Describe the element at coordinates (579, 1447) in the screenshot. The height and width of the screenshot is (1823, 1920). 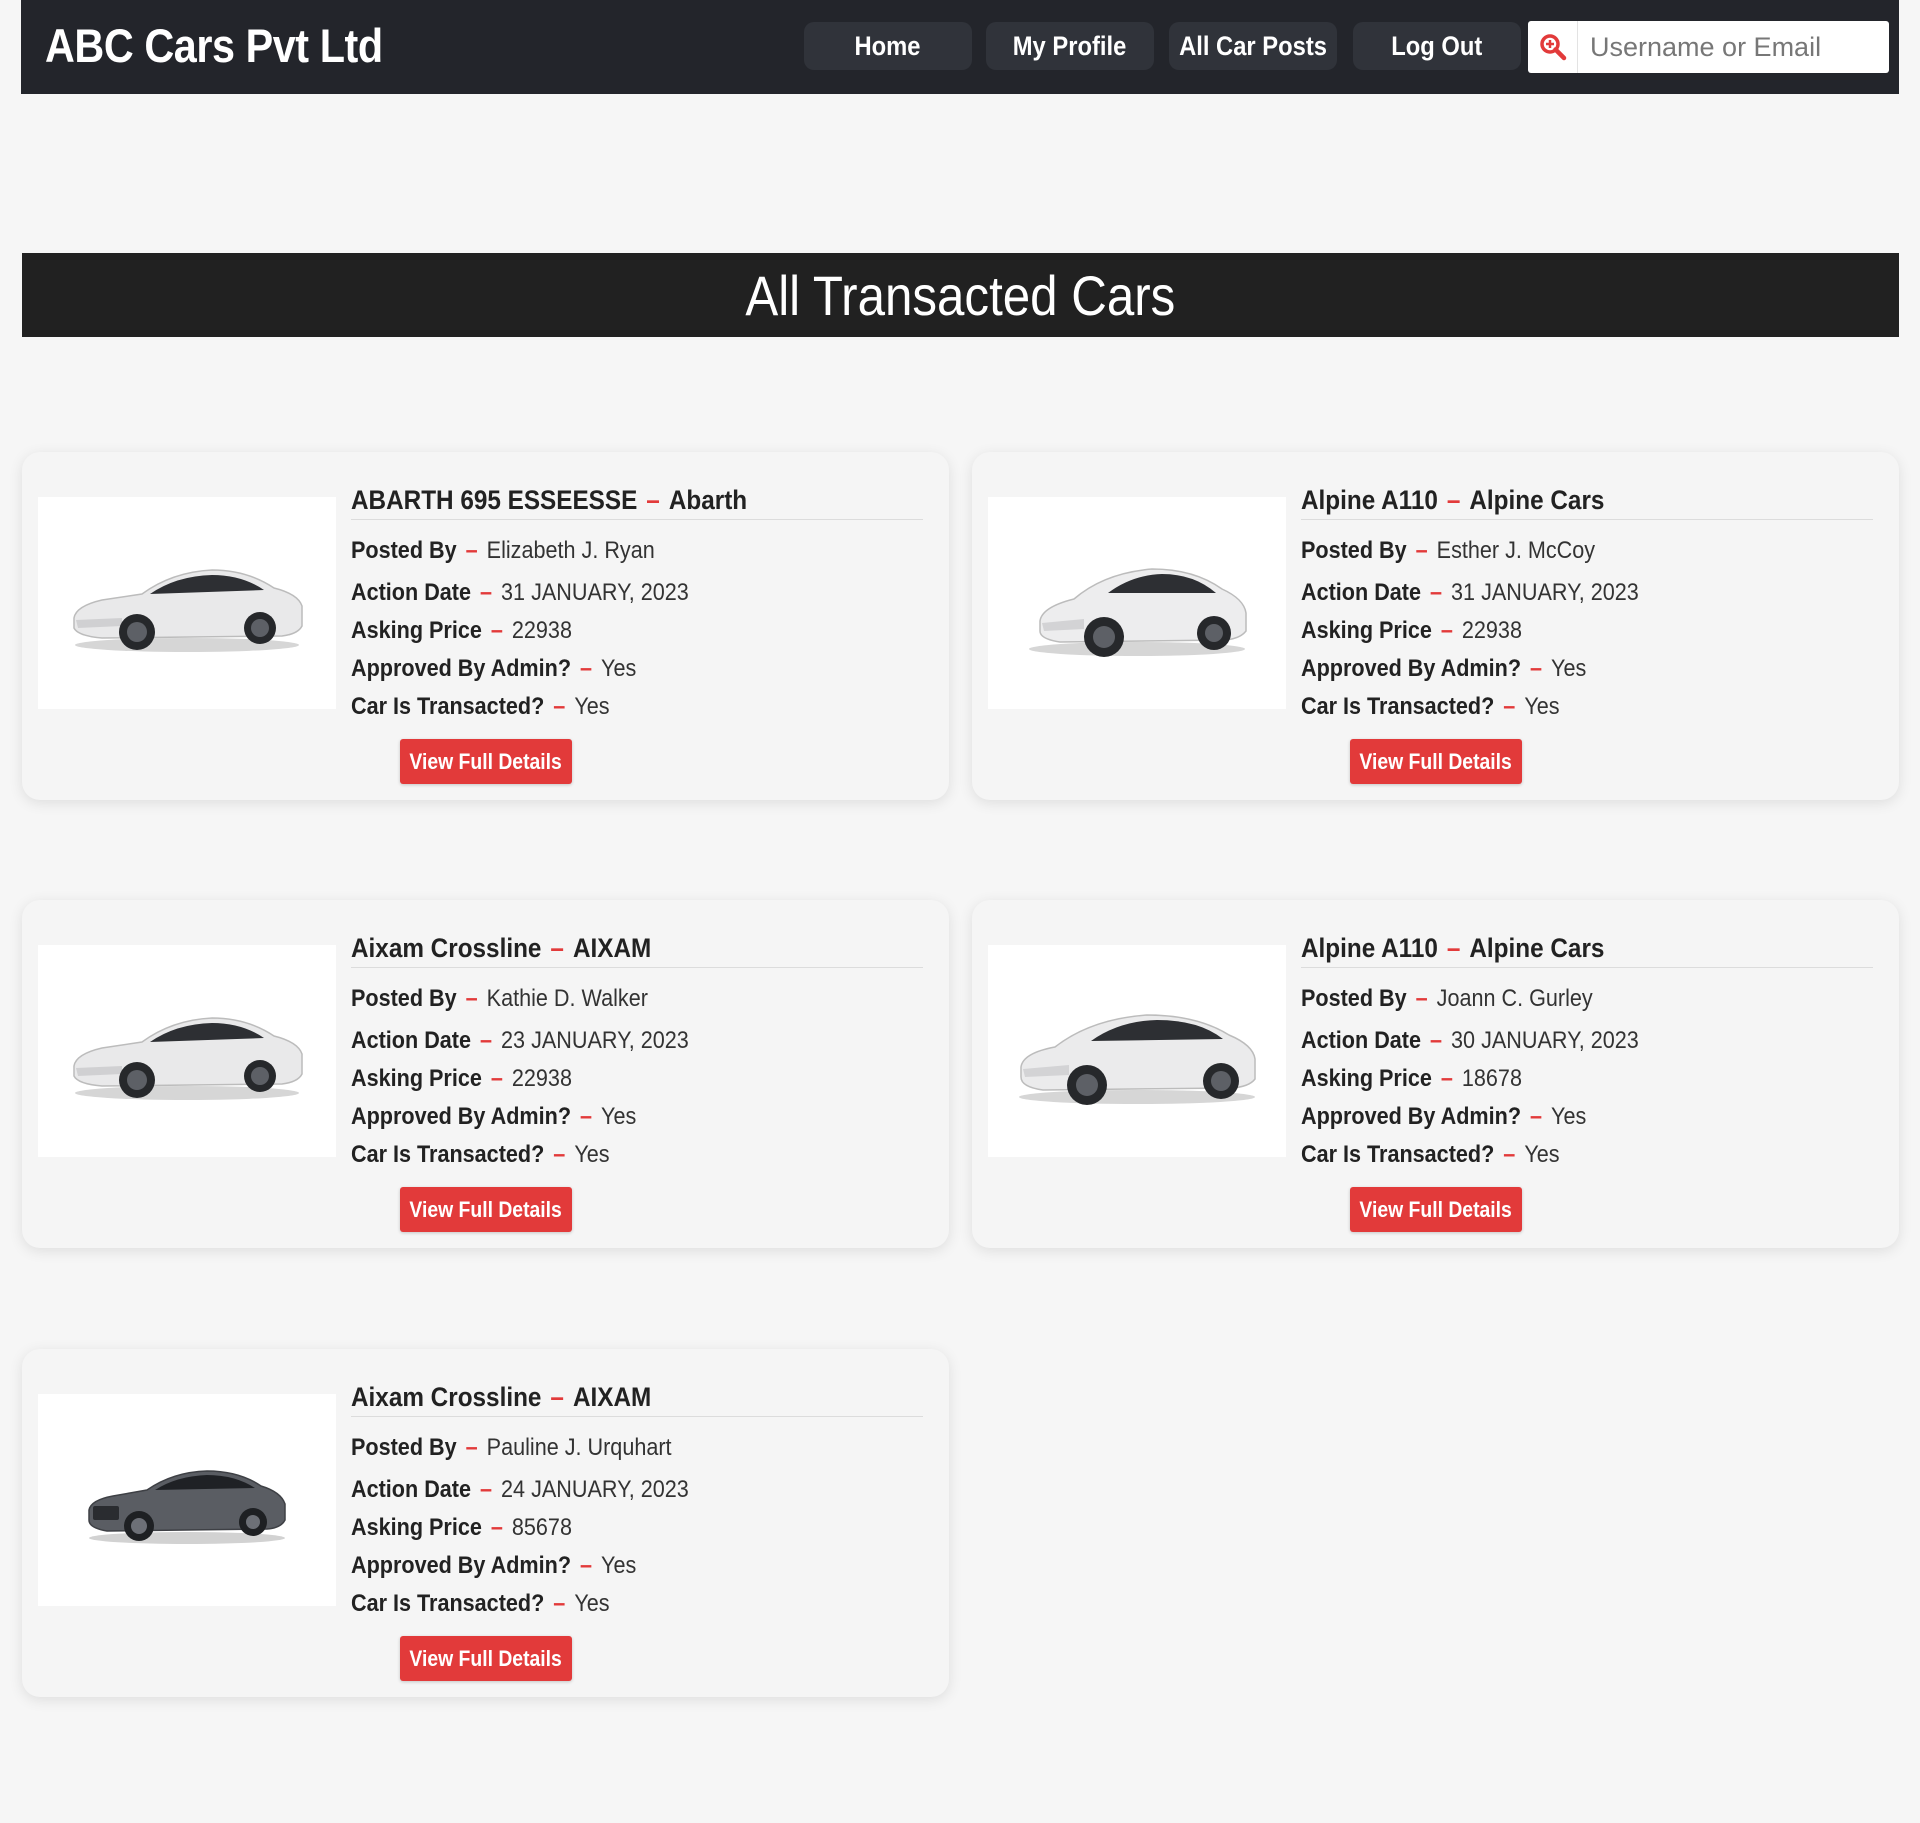
I see `posted-by-value: Pauline J. Urquhart` at that location.